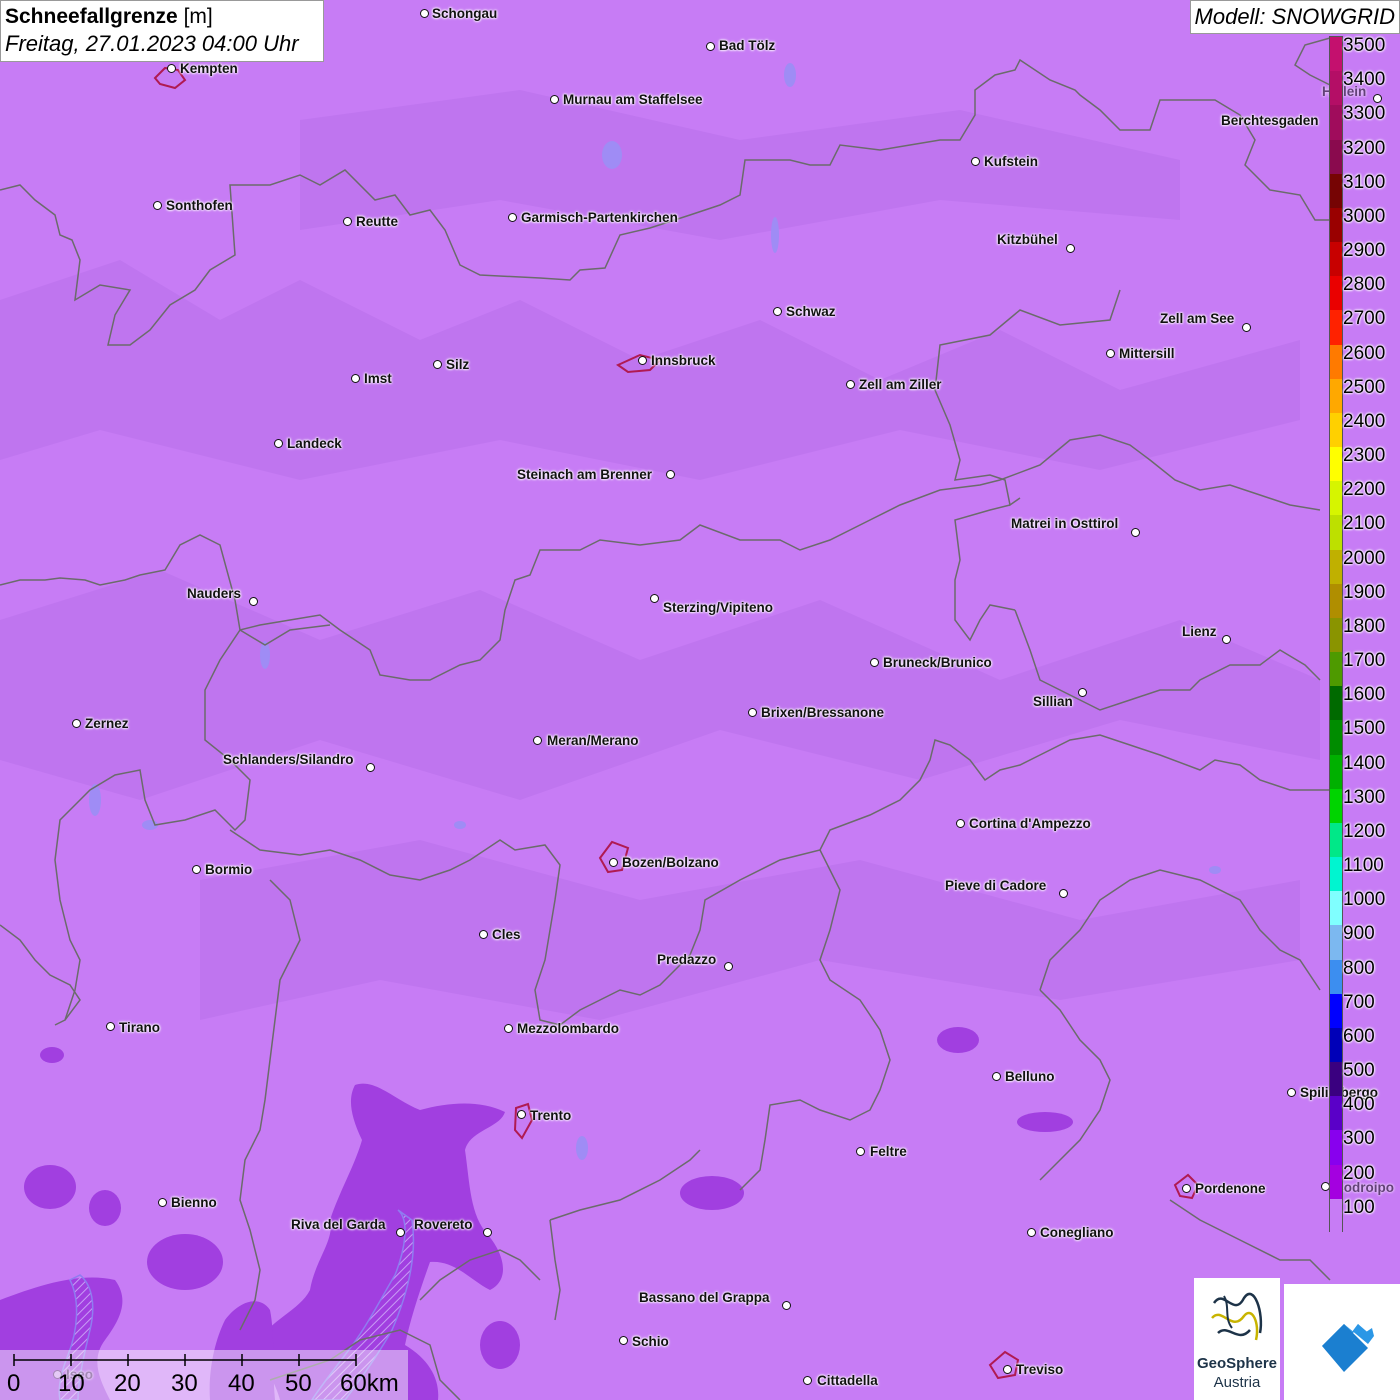  Describe the element at coordinates (1359, 1139) in the screenshot. I see `legend-label: 300` at that location.